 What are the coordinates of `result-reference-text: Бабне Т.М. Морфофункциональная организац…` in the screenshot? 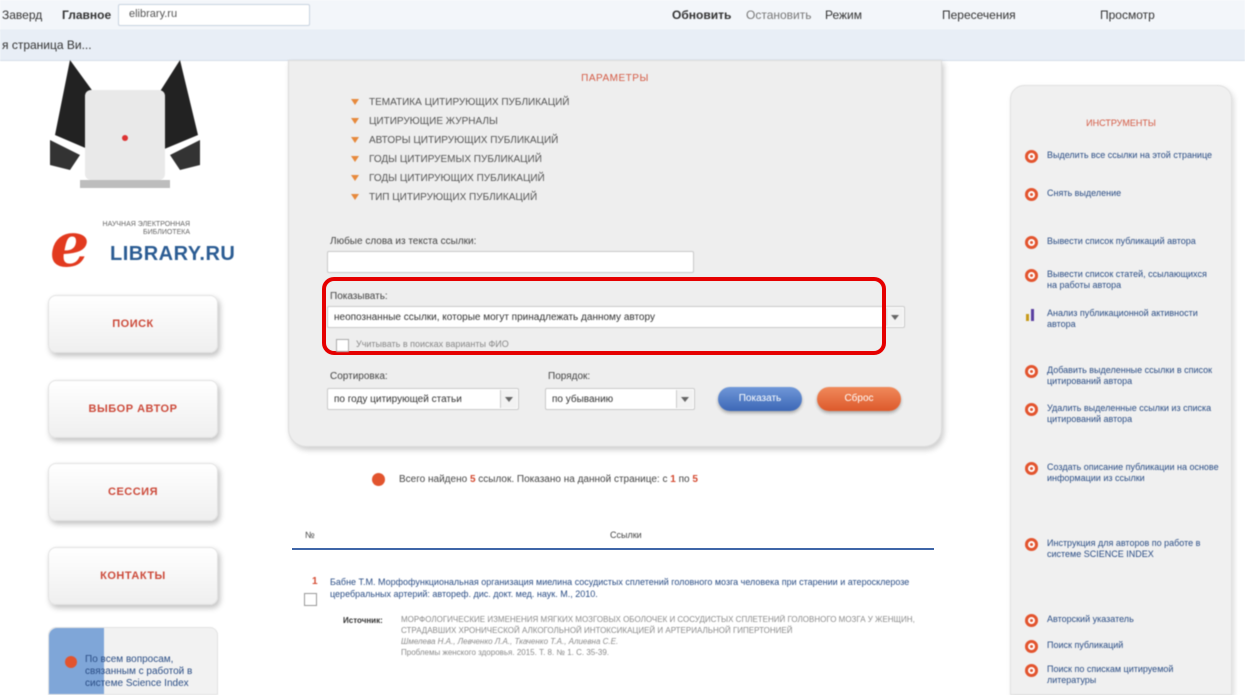 It's located at (630, 588).